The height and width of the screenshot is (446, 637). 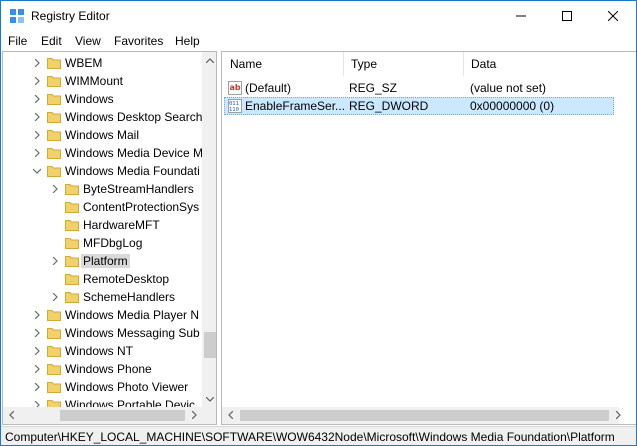 I want to click on tree-item: Windows Desktop Search, so click(x=103, y=117).